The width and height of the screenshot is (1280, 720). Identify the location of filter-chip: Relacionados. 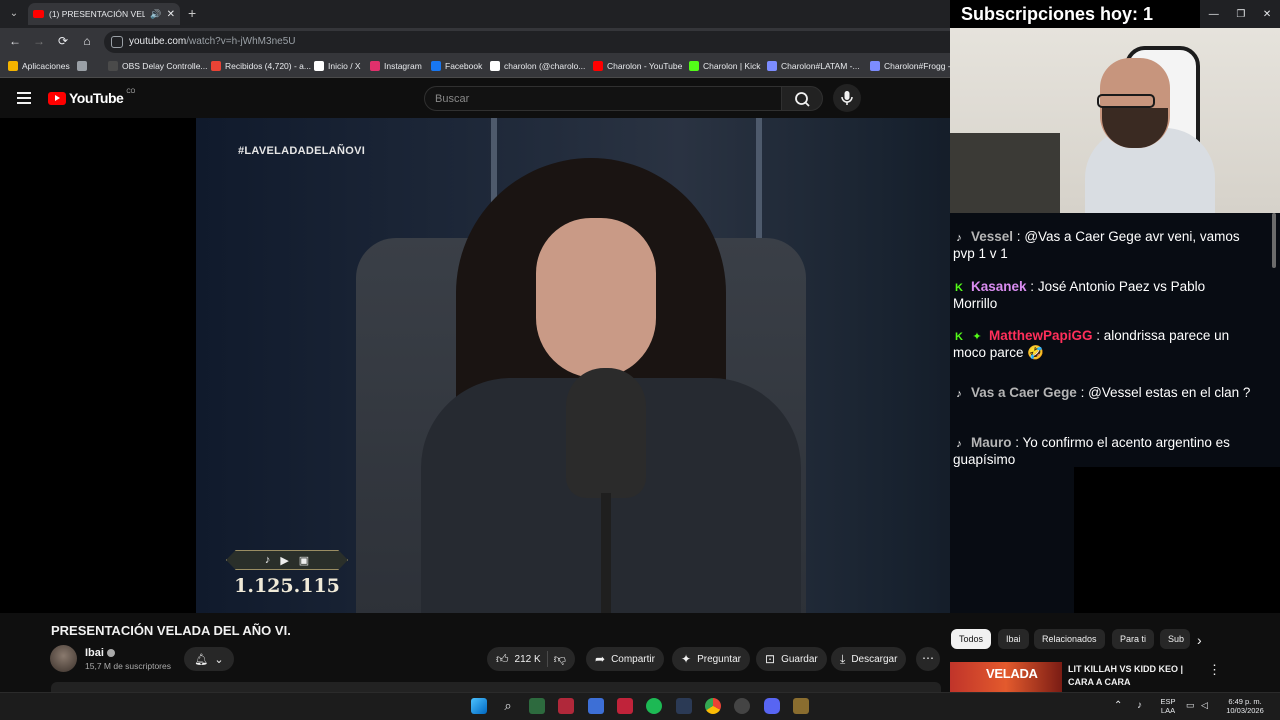
(1069, 639).